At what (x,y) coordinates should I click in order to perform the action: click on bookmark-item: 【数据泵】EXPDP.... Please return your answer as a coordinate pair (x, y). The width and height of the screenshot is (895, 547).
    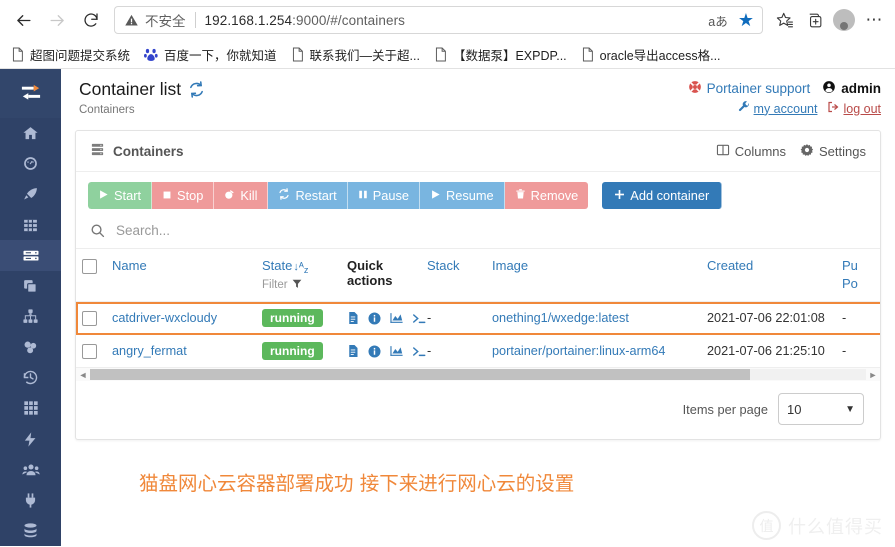
    Looking at the image, I should click on (500, 54).